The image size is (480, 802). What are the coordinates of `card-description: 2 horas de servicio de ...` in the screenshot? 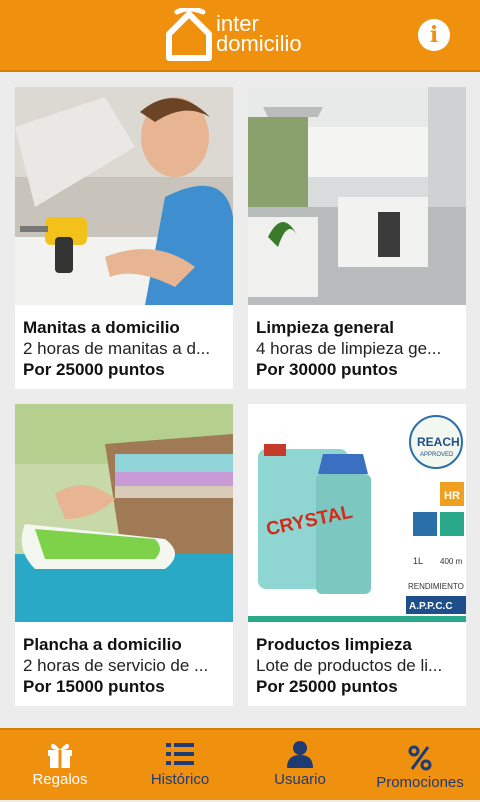 It's located at (116, 665).